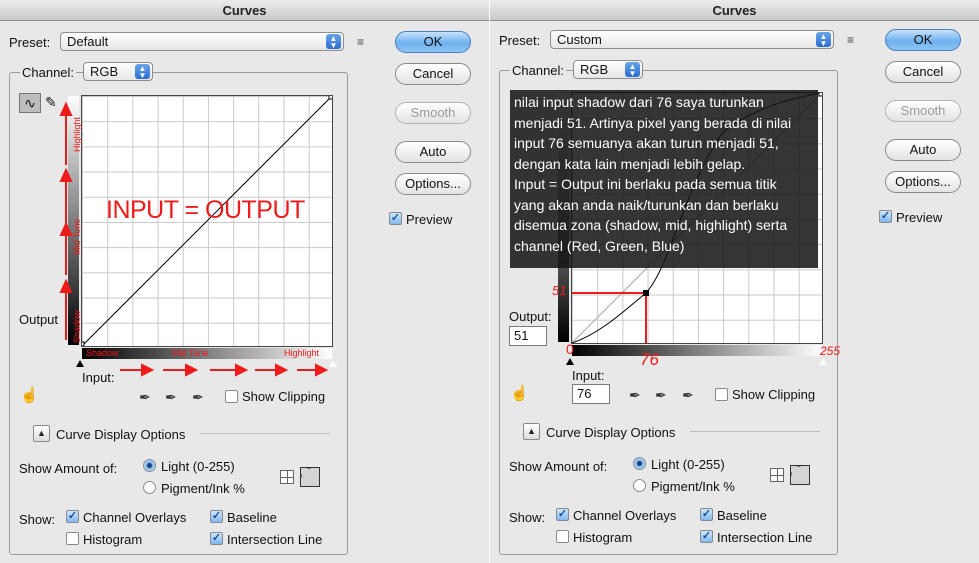 The width and height of the screenshot is (979, 563). I want to click on curve-icon: ∿, so click(30, 103).